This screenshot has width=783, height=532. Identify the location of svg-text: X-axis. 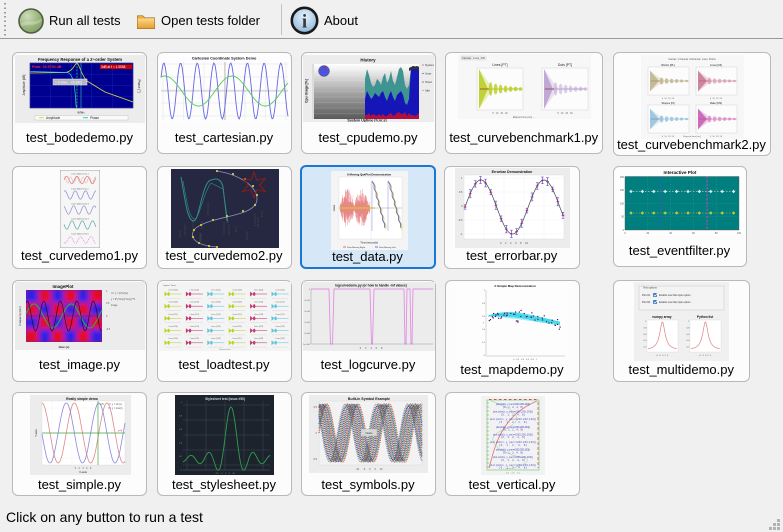
(83, 472).